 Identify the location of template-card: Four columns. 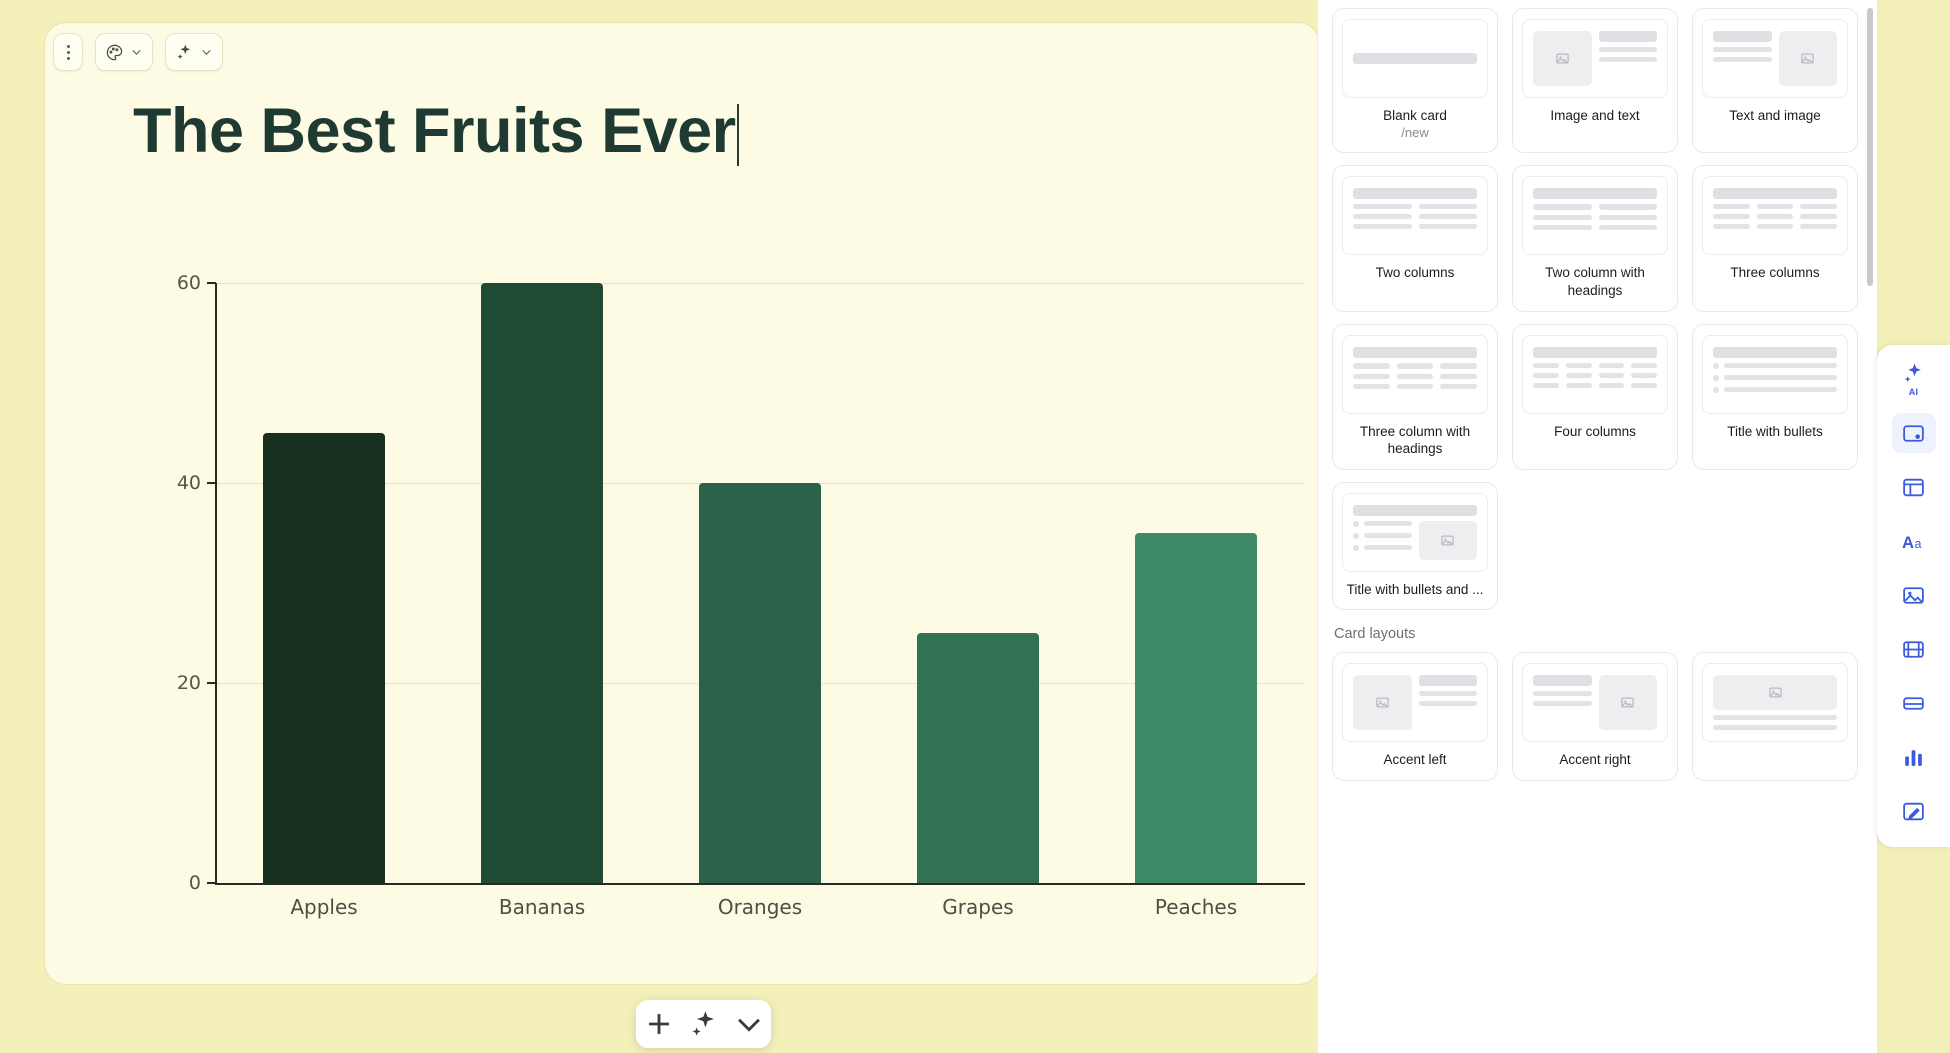
(1595, 396).